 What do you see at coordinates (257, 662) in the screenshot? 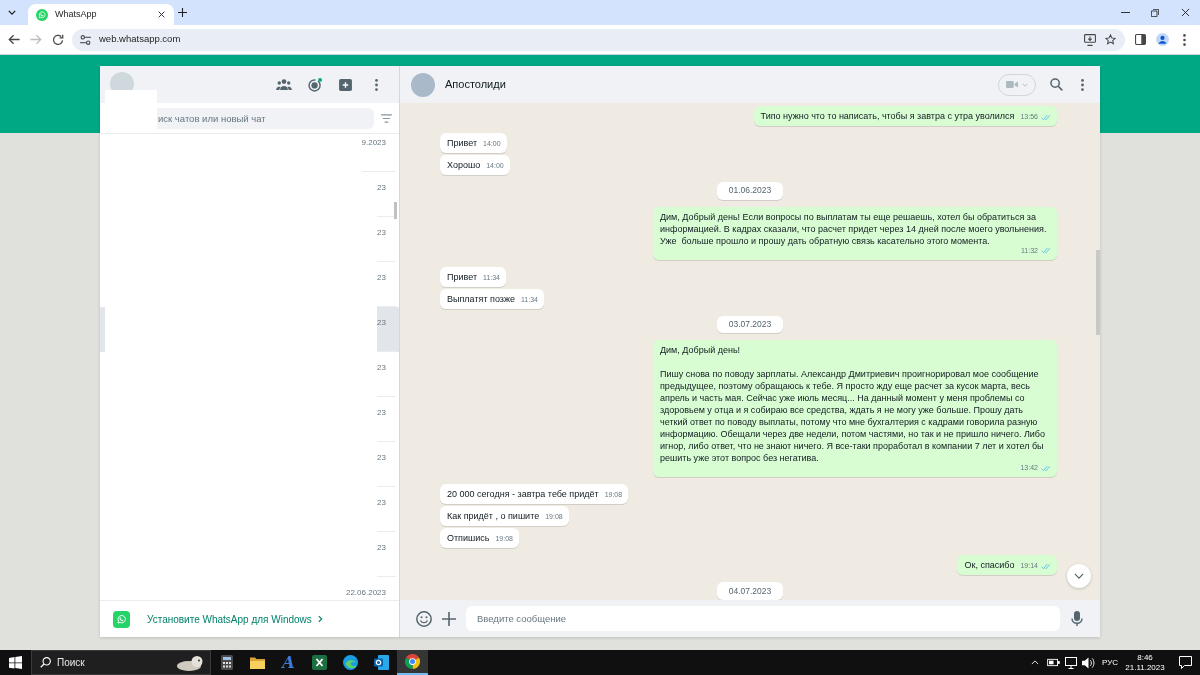
I see `folder-icon` at bounding box center [257, 662].